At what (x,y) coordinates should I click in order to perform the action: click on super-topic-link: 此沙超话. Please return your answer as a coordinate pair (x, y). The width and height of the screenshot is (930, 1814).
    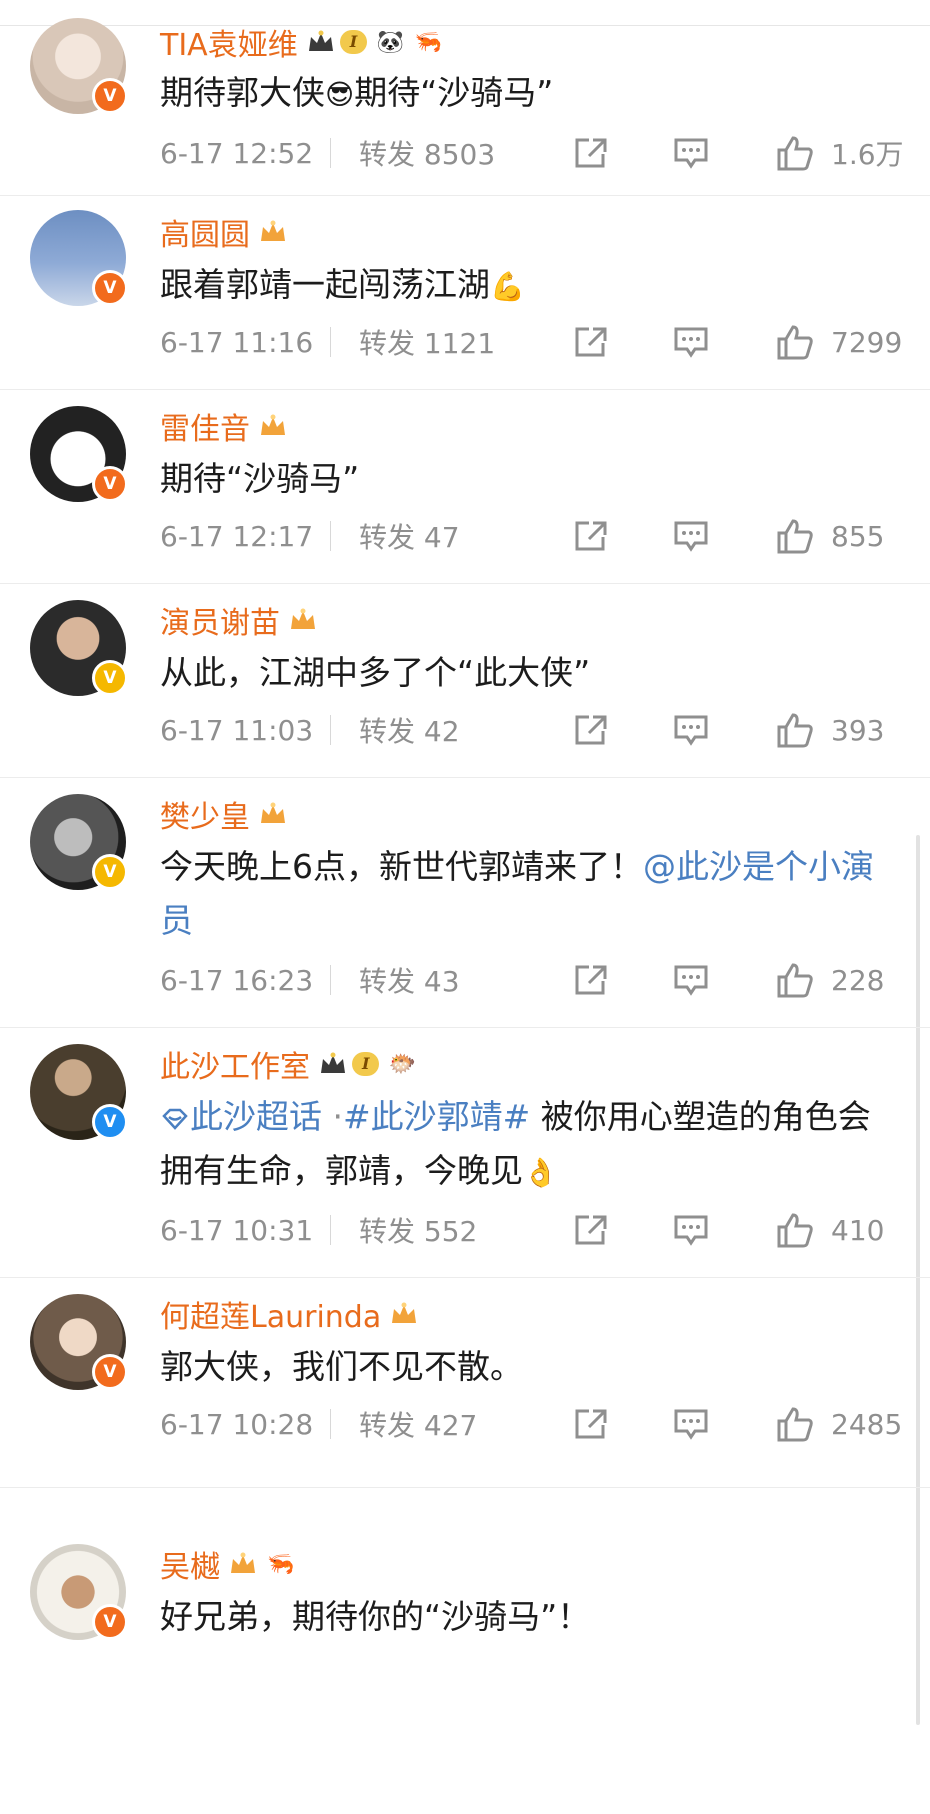
    Looking at the image, I should click on (241, 1116).